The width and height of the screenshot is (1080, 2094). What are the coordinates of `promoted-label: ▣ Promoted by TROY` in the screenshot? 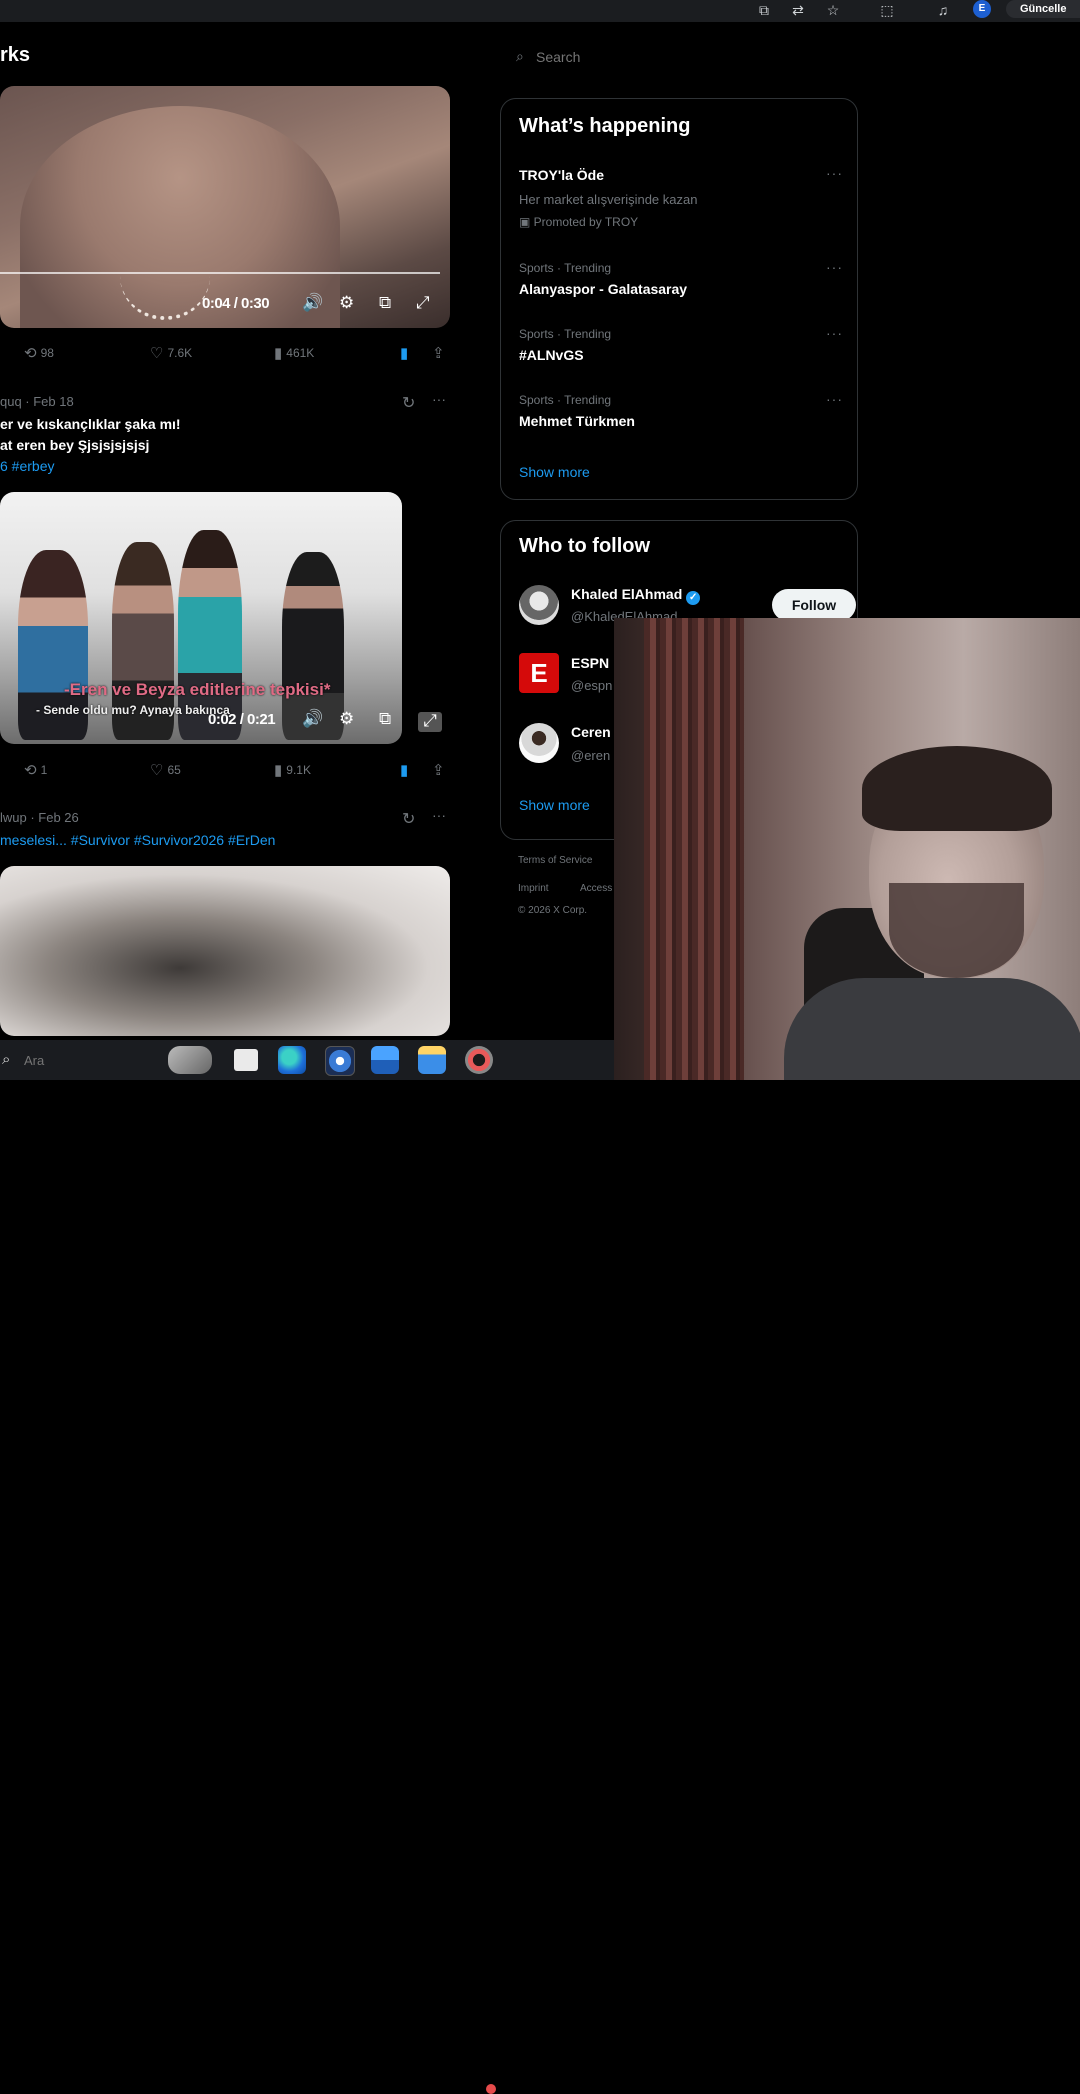 It's located at (579, 222).